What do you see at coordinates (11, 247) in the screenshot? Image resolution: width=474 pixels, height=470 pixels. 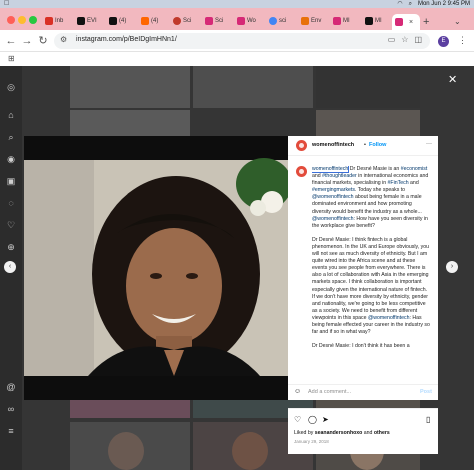 I see `create-icon: ⊕` at bounding box center [11, 247].